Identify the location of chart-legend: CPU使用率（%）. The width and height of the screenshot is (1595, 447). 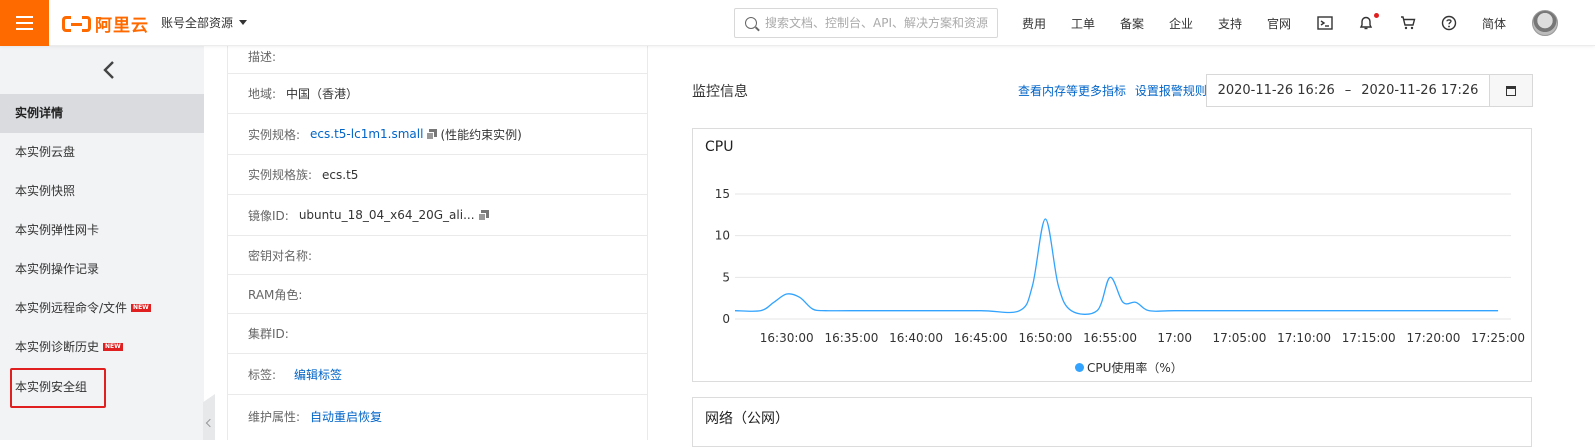
(1129, 367).